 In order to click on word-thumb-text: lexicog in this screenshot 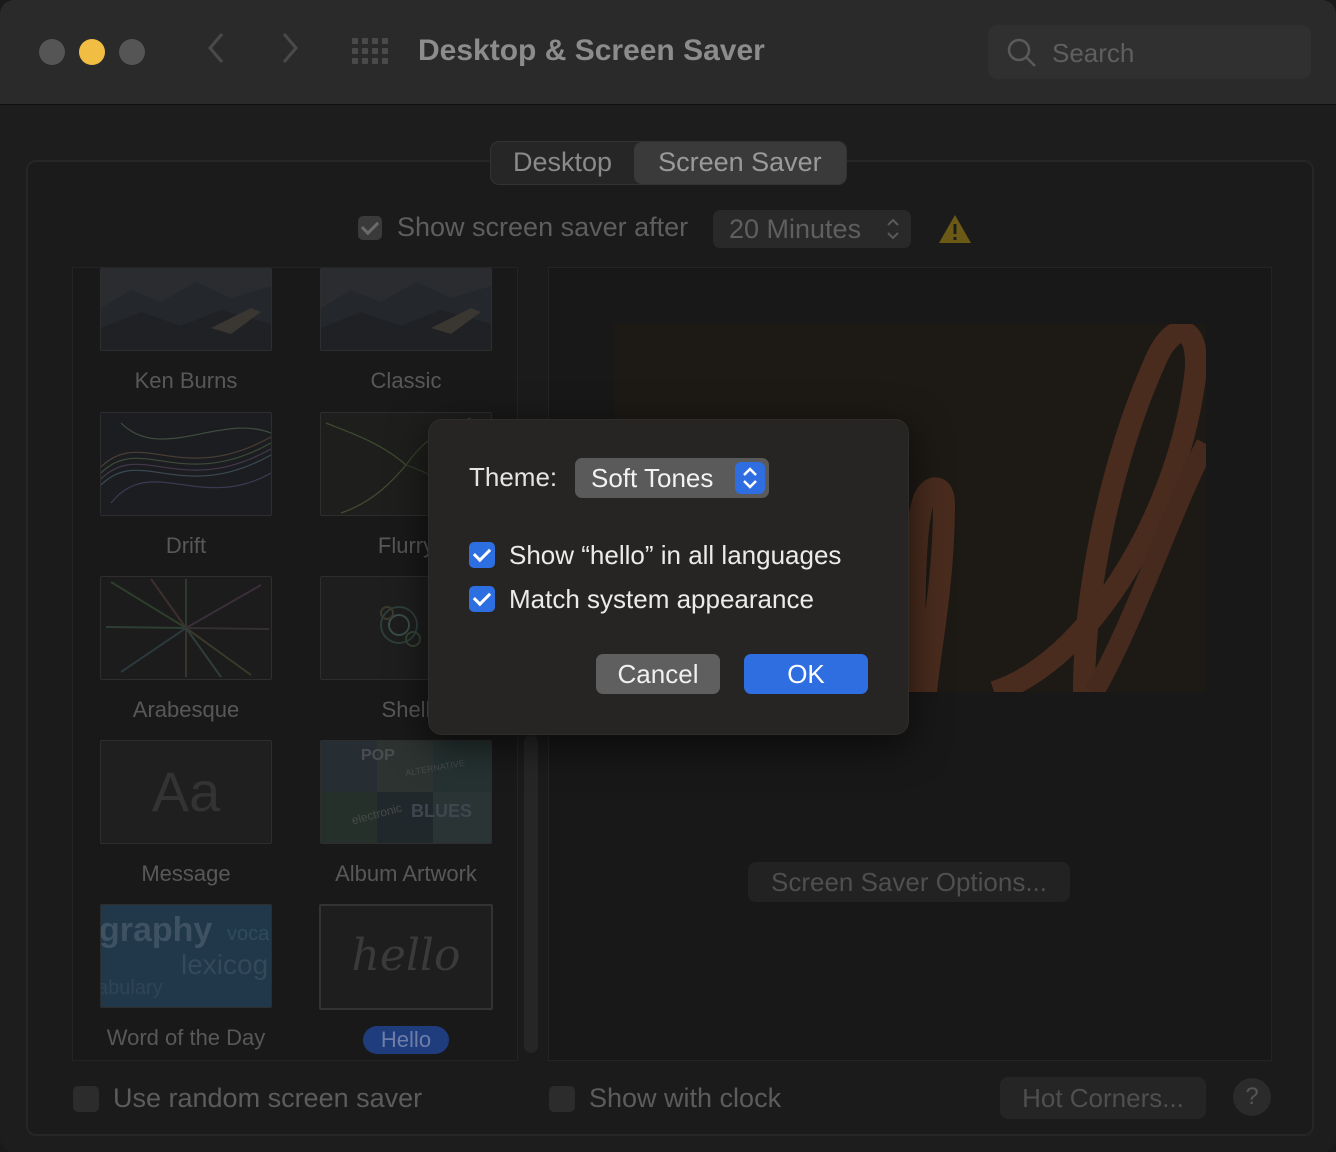, I will do `click(225, 964)`.